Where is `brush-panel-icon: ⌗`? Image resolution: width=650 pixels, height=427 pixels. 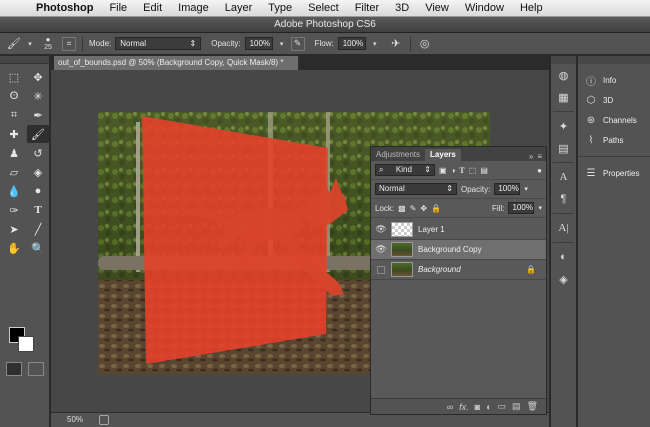
brush-panel-icon: ⌗ is located at coordinates (69, 43).